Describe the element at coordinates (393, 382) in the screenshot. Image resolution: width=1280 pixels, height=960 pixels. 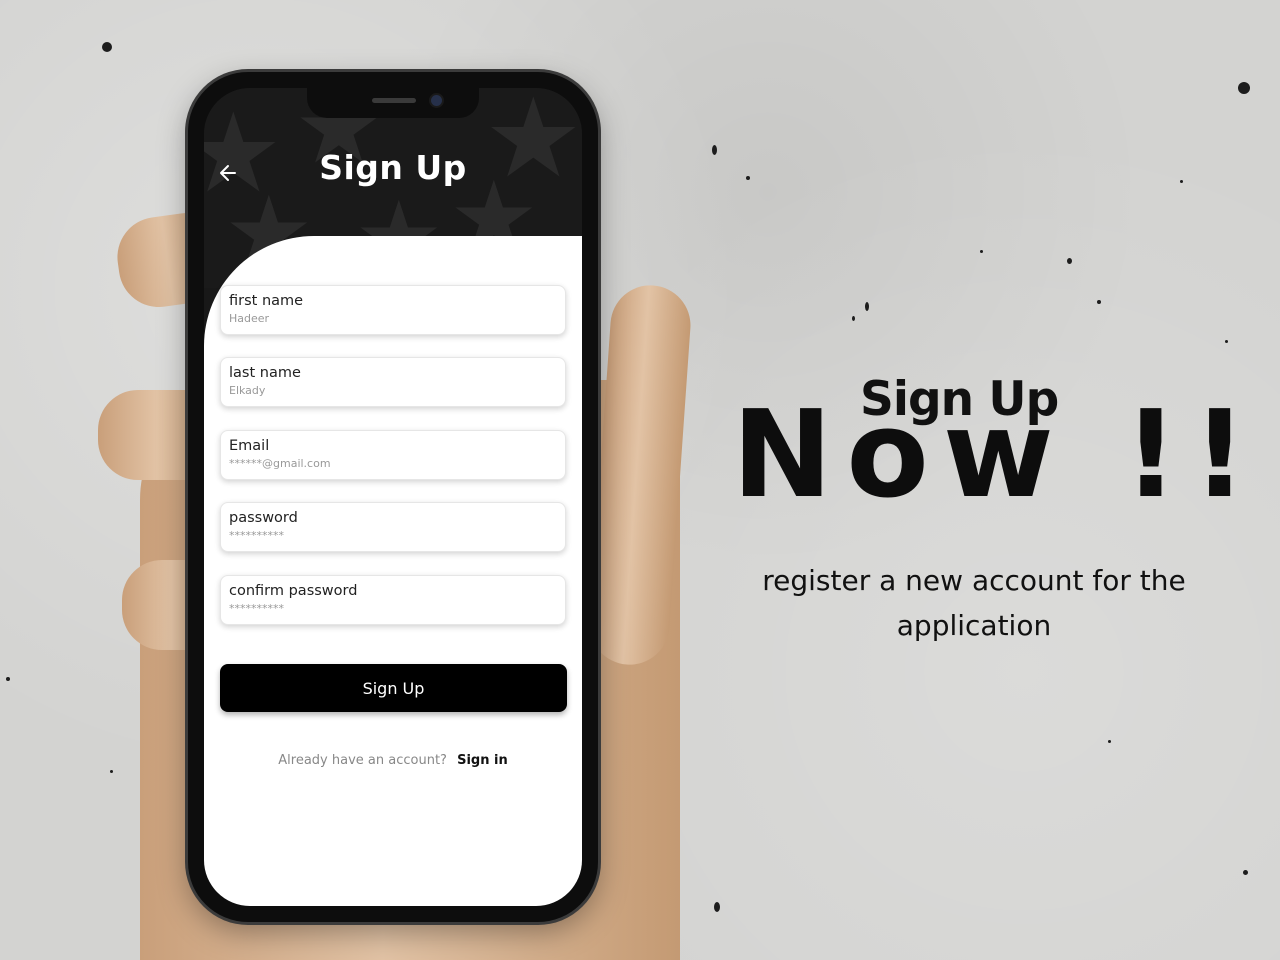
I see `last-name-field: last name` at that location.